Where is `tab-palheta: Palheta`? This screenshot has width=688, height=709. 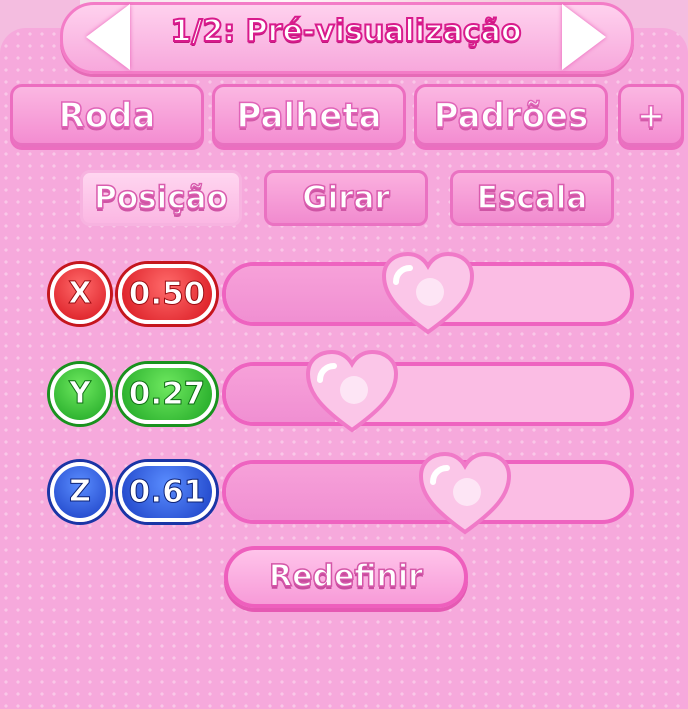
tab-palheta: Palheta is located at coordinates (309, 117).